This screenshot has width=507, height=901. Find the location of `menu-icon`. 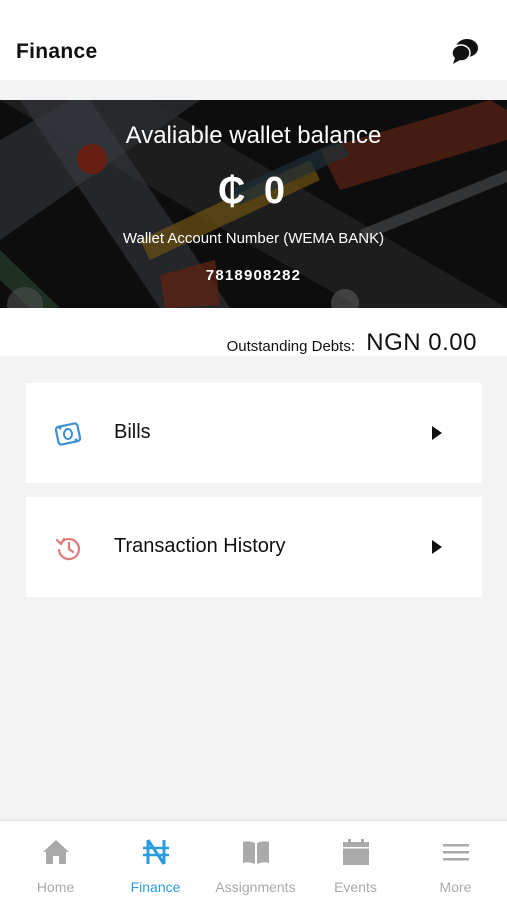

menu-icon is located at coordinates (456, 852).